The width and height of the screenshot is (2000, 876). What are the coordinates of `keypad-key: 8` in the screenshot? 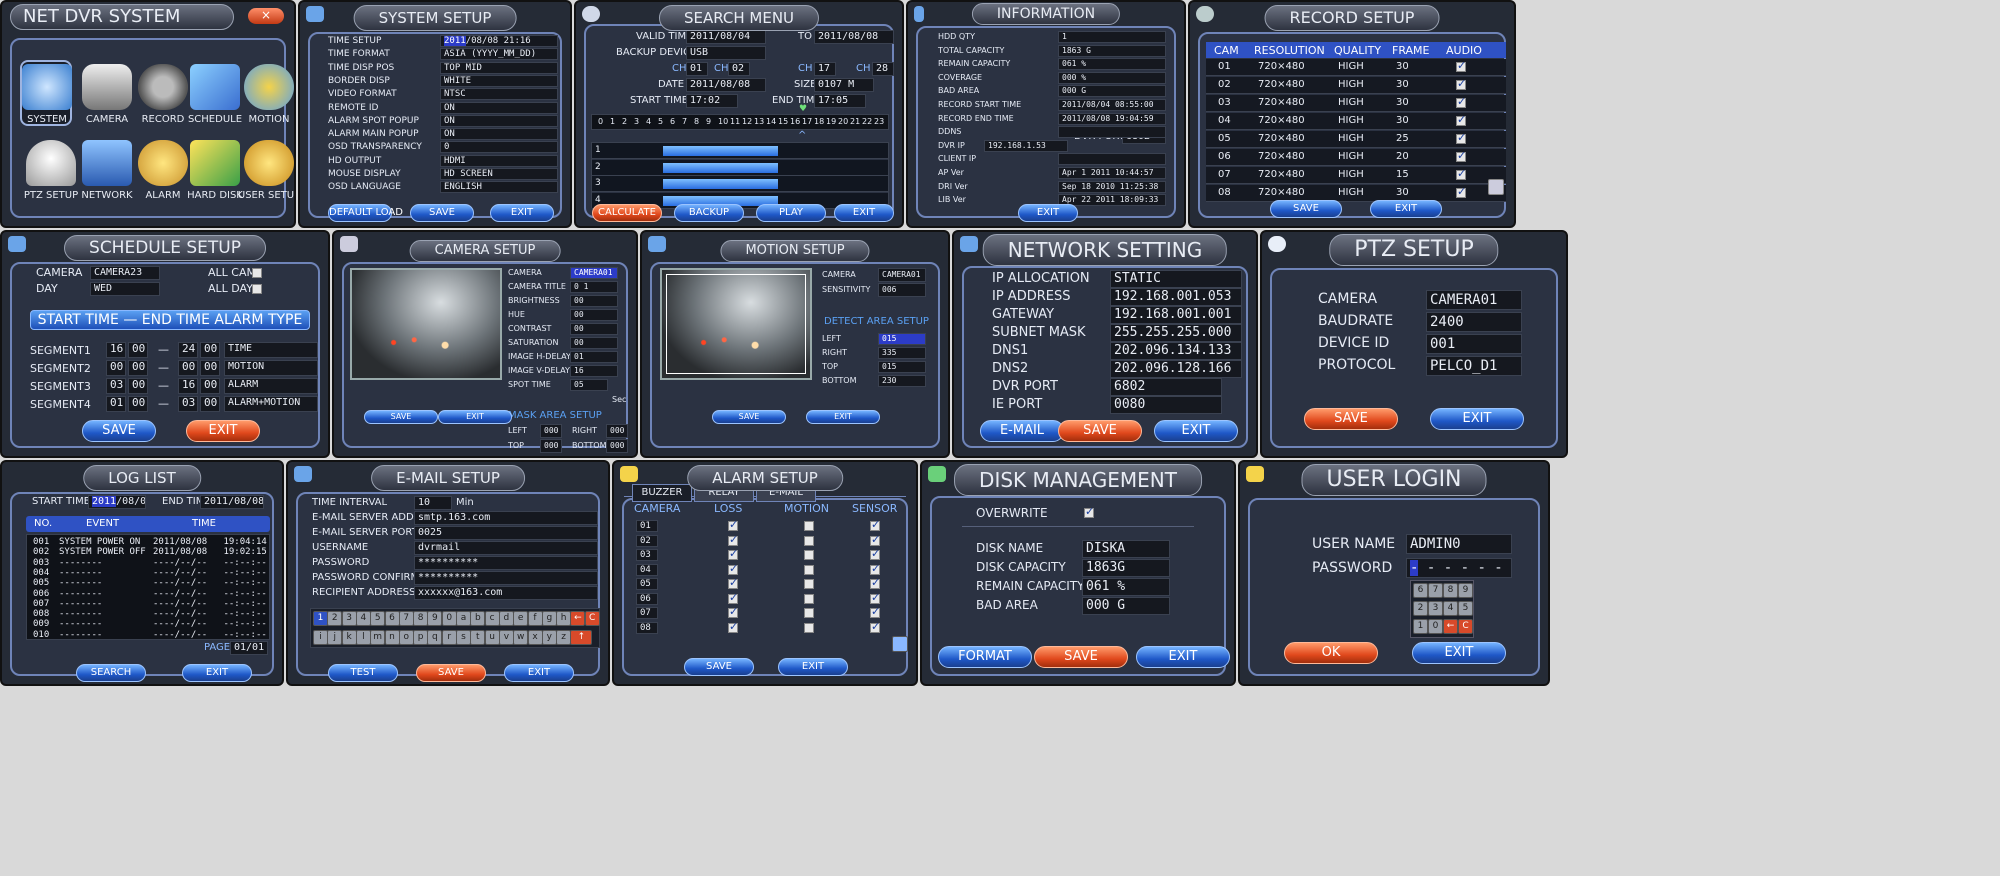 It's located at (1450, 590).